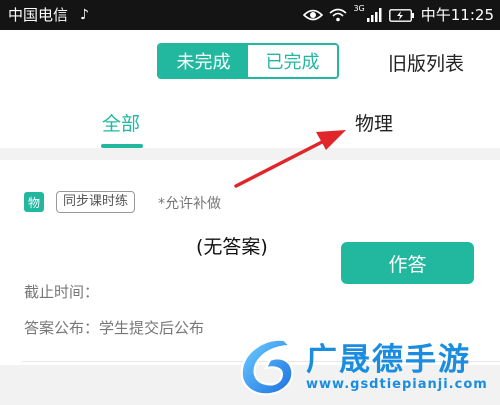  What do you see at coordinates (397, 384) in the screenshot?
I see `watermark-url: www.gsdtiepianji.com` at bounding box center [397, 384].